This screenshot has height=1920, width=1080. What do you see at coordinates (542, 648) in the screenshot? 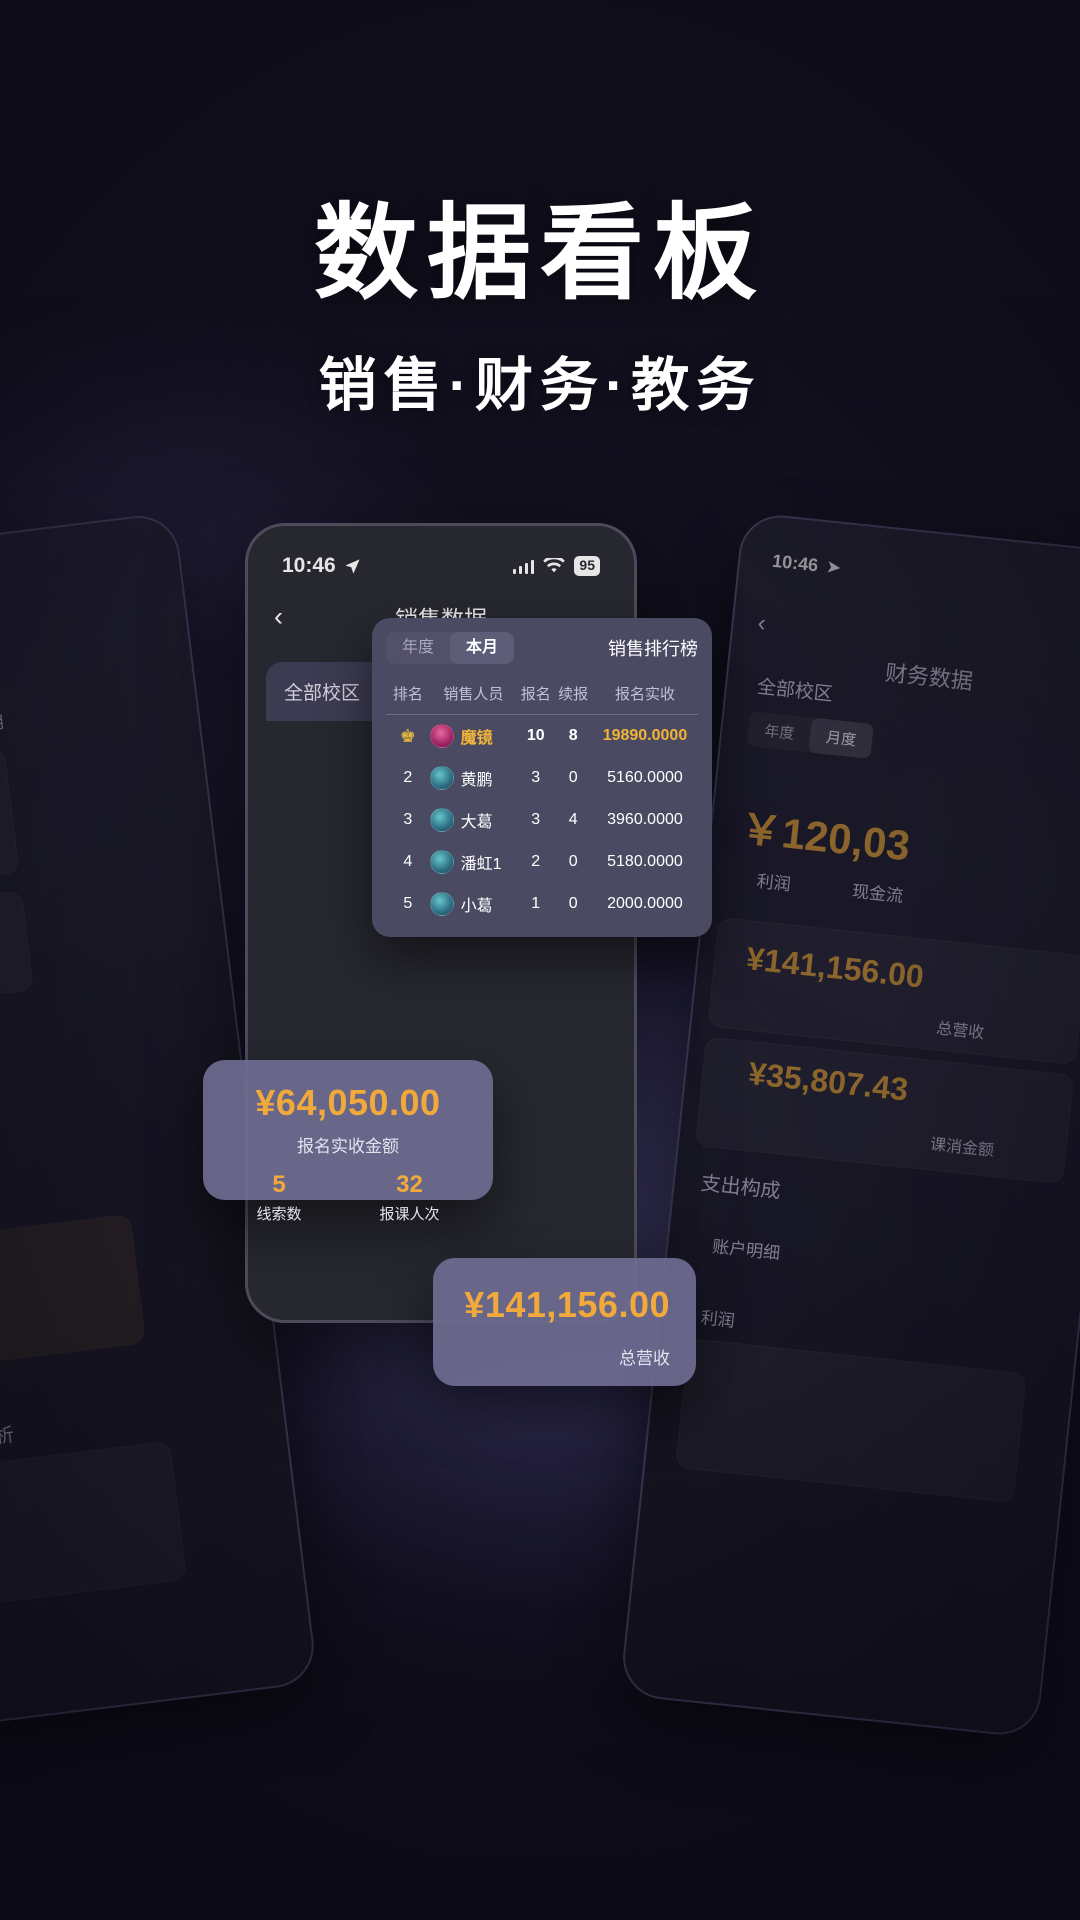
I see `ranking-header: 年度 本月 销售排行榜` at bounding box center [542, 648].